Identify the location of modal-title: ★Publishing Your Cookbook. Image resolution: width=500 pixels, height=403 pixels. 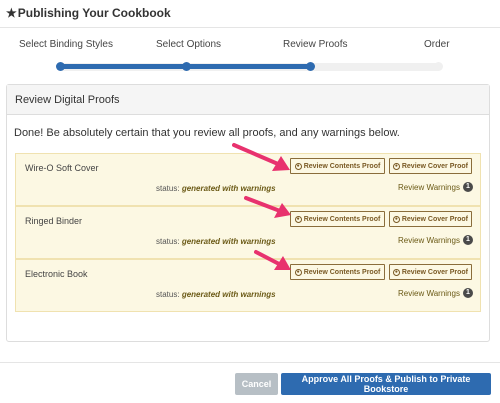
(88, 13).